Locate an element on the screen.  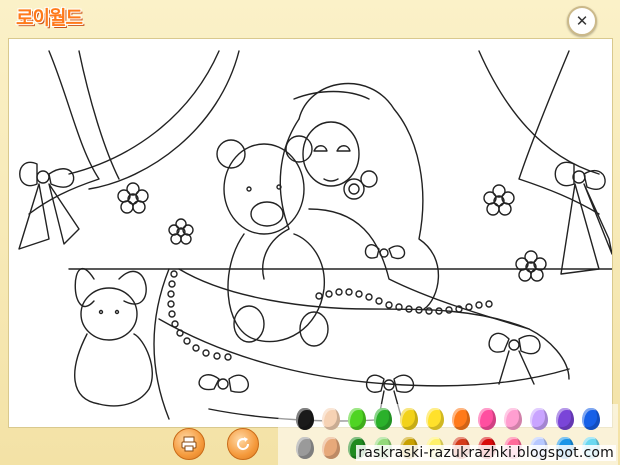
refresh-icon is located at coordinates (243, 444).